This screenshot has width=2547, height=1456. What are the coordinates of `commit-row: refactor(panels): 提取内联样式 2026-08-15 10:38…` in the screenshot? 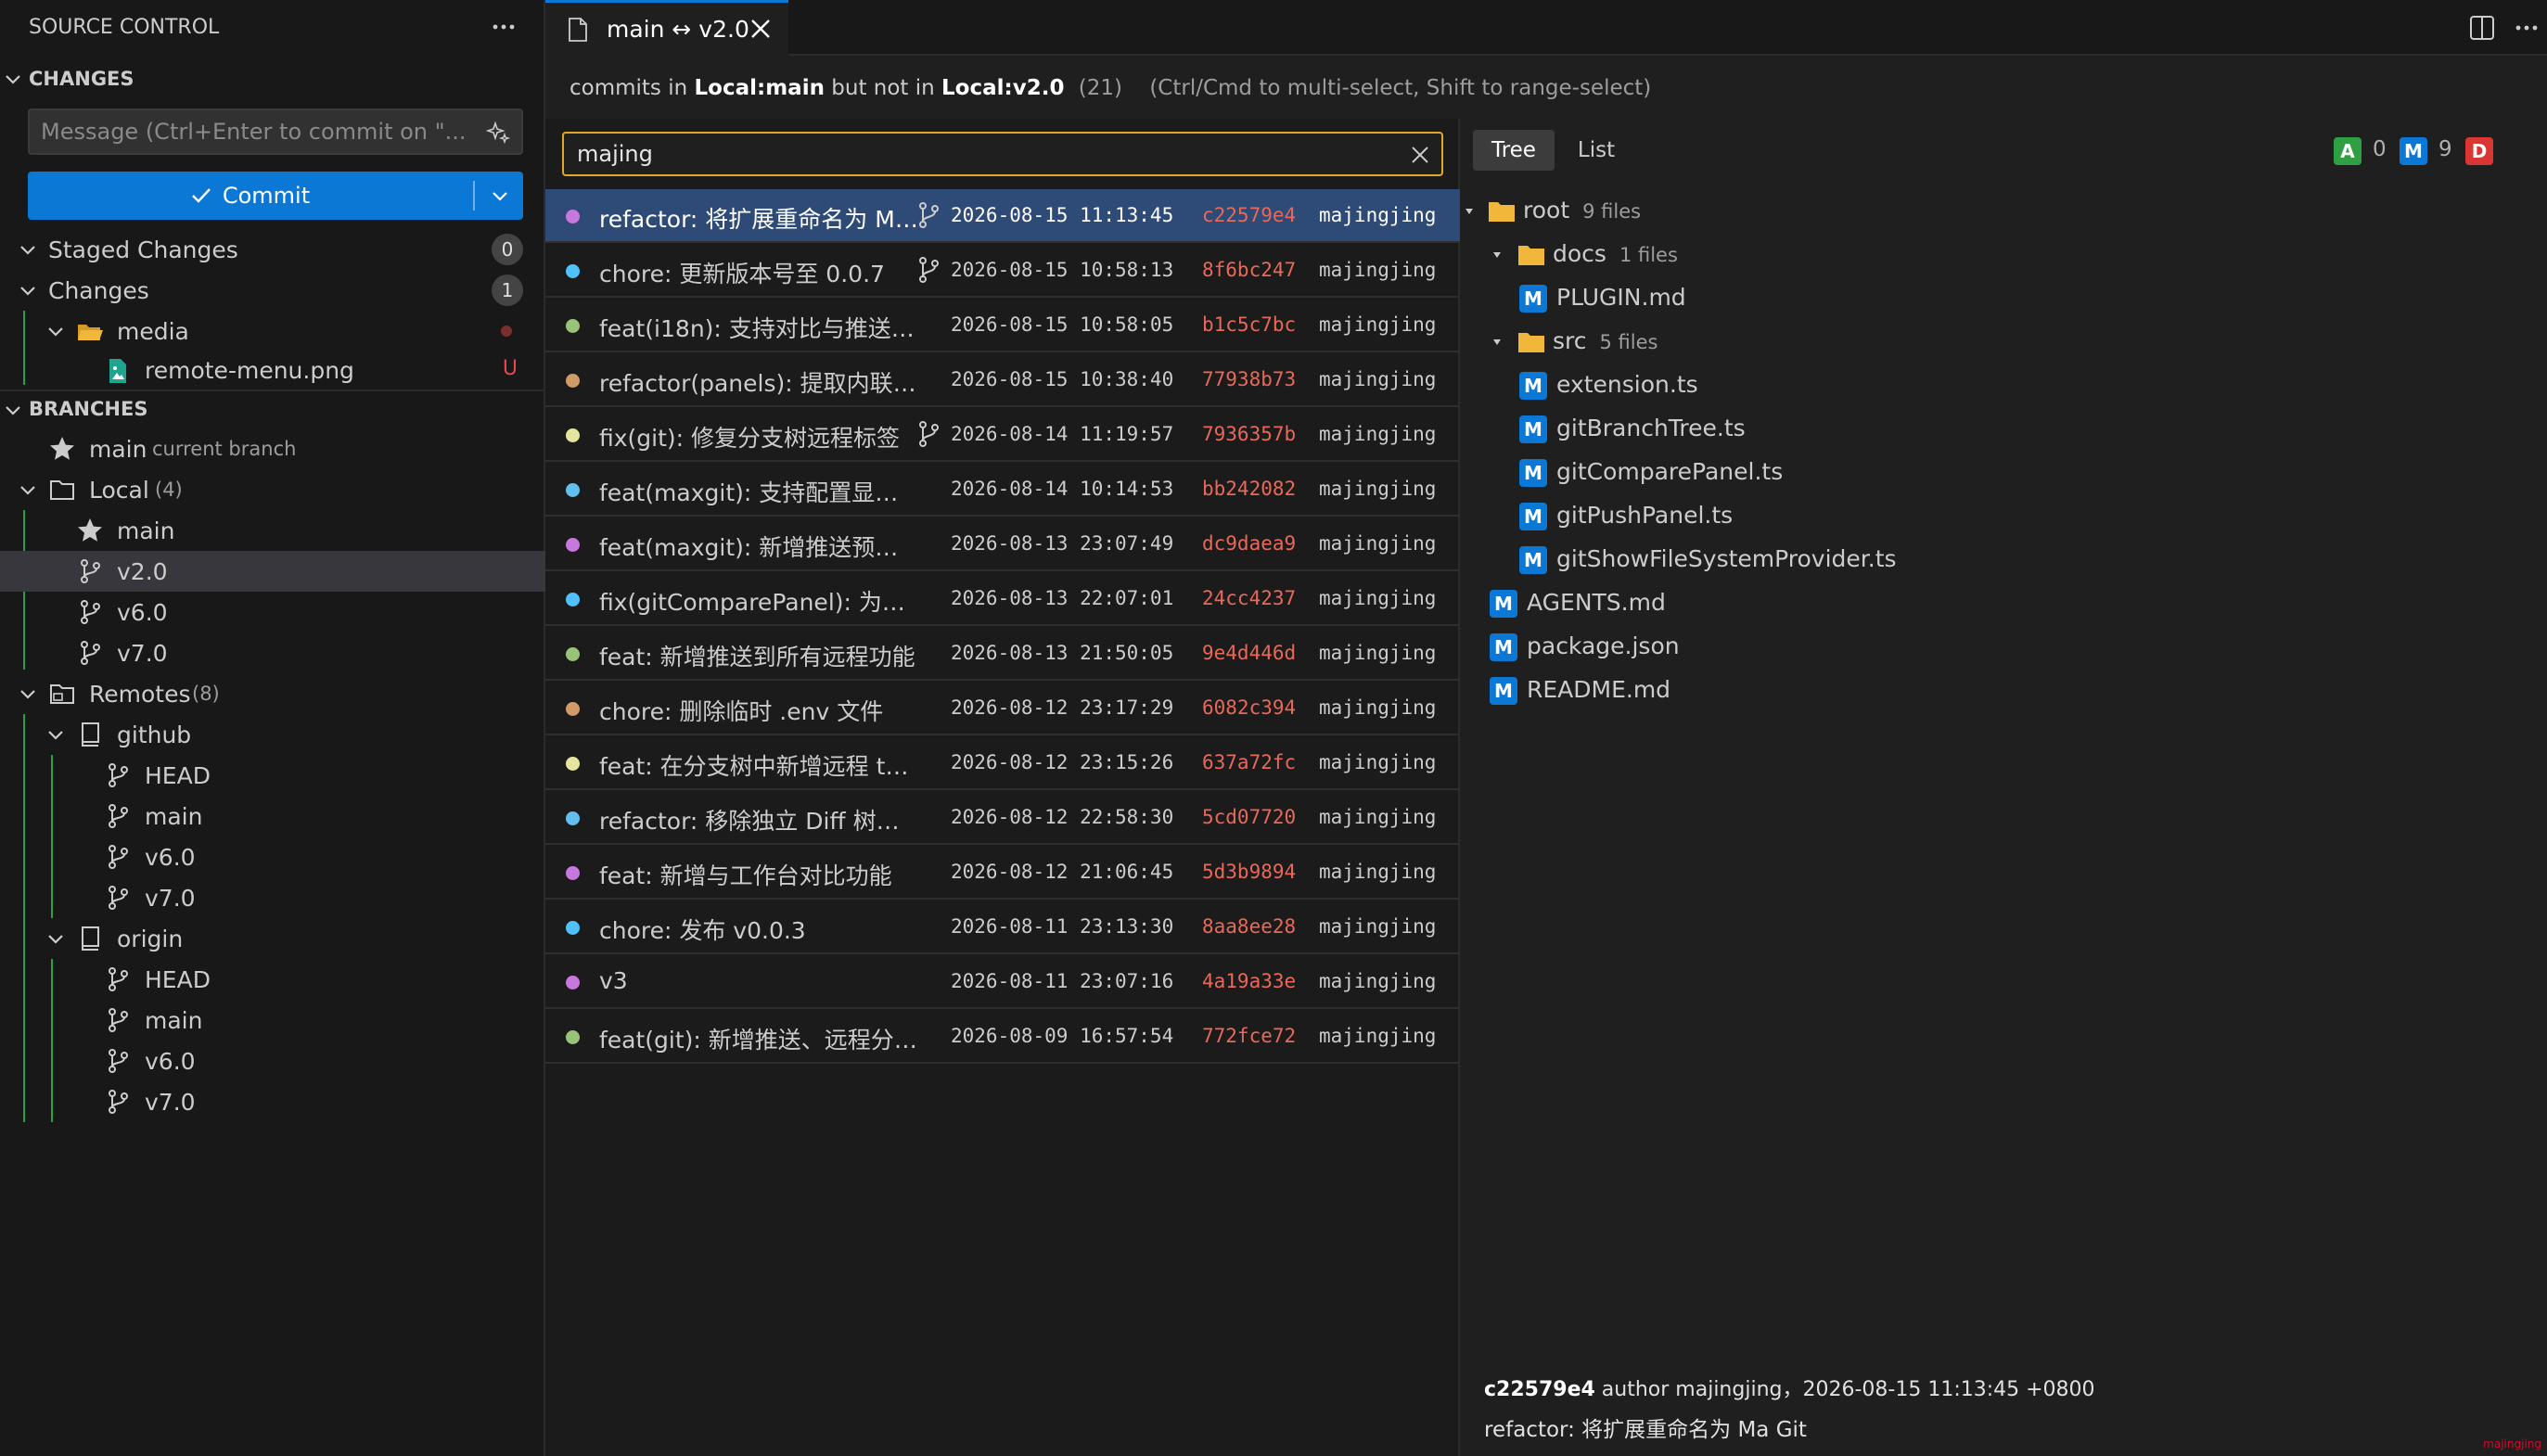 It's located at (1002, 380).